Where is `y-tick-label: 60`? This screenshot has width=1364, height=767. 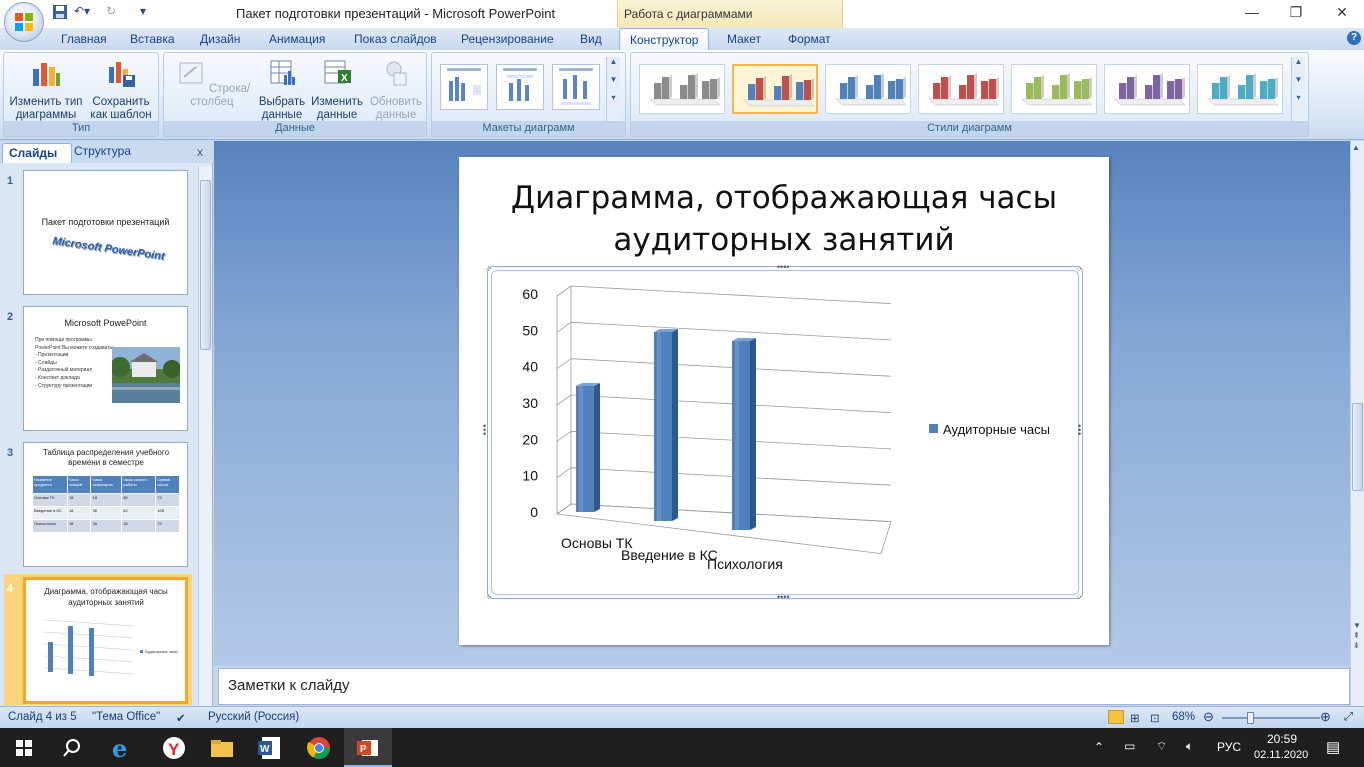 y-tick-label: 60 is located at coordinates (530, 294).